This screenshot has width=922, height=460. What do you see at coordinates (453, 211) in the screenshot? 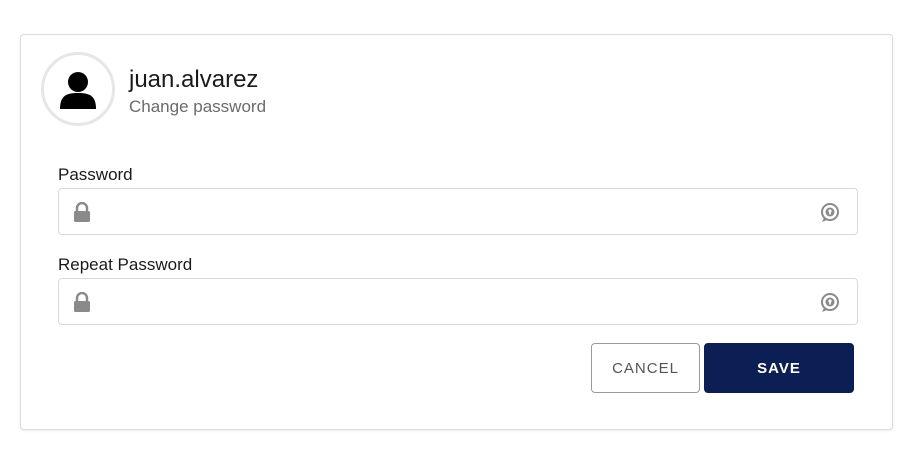
I see `password-input` at bounding box center [453, 211].